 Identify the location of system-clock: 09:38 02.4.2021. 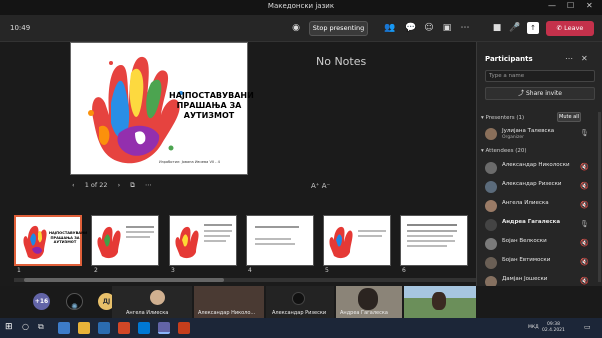
(553, 328).